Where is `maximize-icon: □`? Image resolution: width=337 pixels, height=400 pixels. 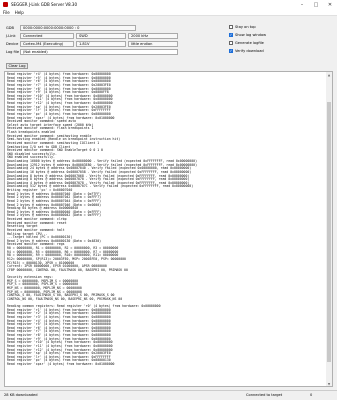 maximize-icon: □ is located at coordinates (316, 4).